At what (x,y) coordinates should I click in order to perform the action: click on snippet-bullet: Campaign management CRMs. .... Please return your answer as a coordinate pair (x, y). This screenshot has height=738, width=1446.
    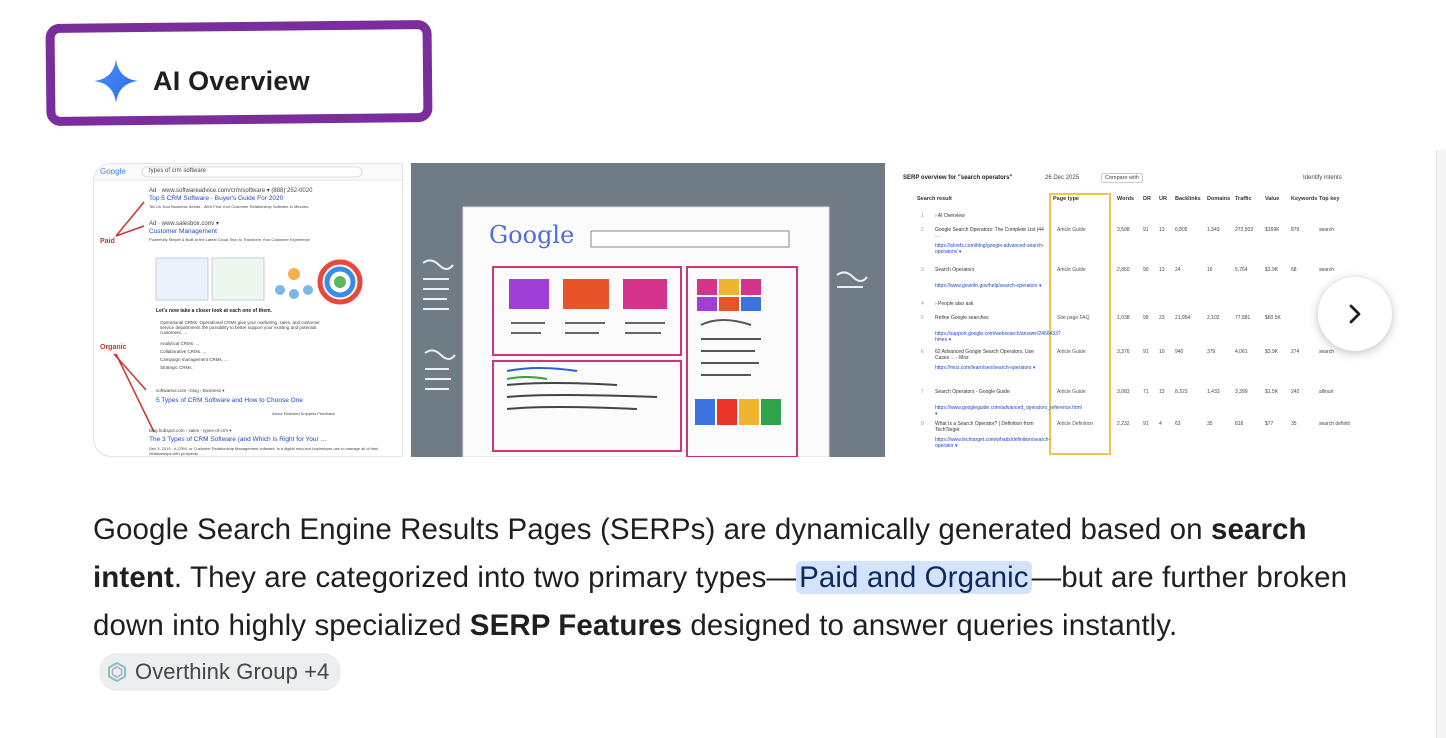
    Looking at the image, I should click on (194, 359).